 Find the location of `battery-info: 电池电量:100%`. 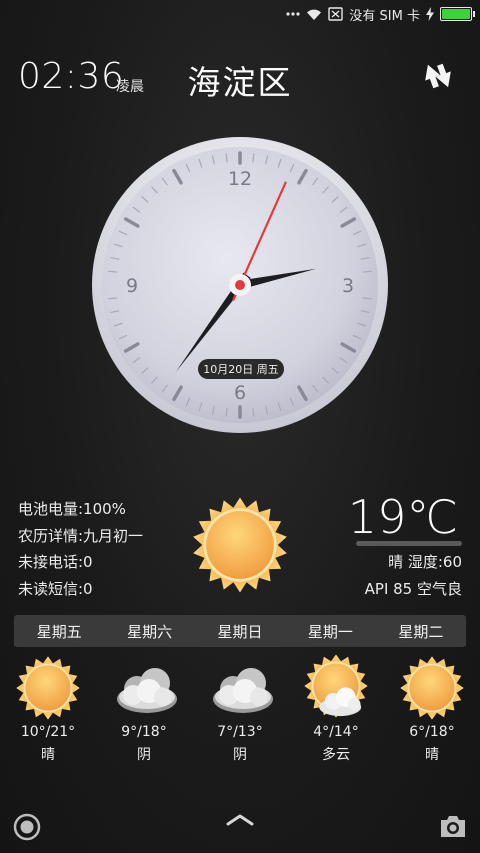

battery-info: 电池电量:100% is located at coordinates (72, 509).